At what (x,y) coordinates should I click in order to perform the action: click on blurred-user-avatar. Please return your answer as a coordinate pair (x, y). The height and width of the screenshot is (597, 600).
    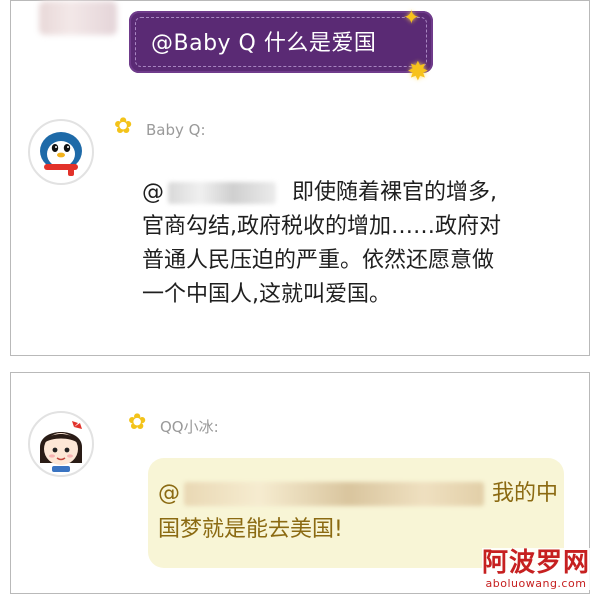
    Looking at the image, I should click on (78, 18).